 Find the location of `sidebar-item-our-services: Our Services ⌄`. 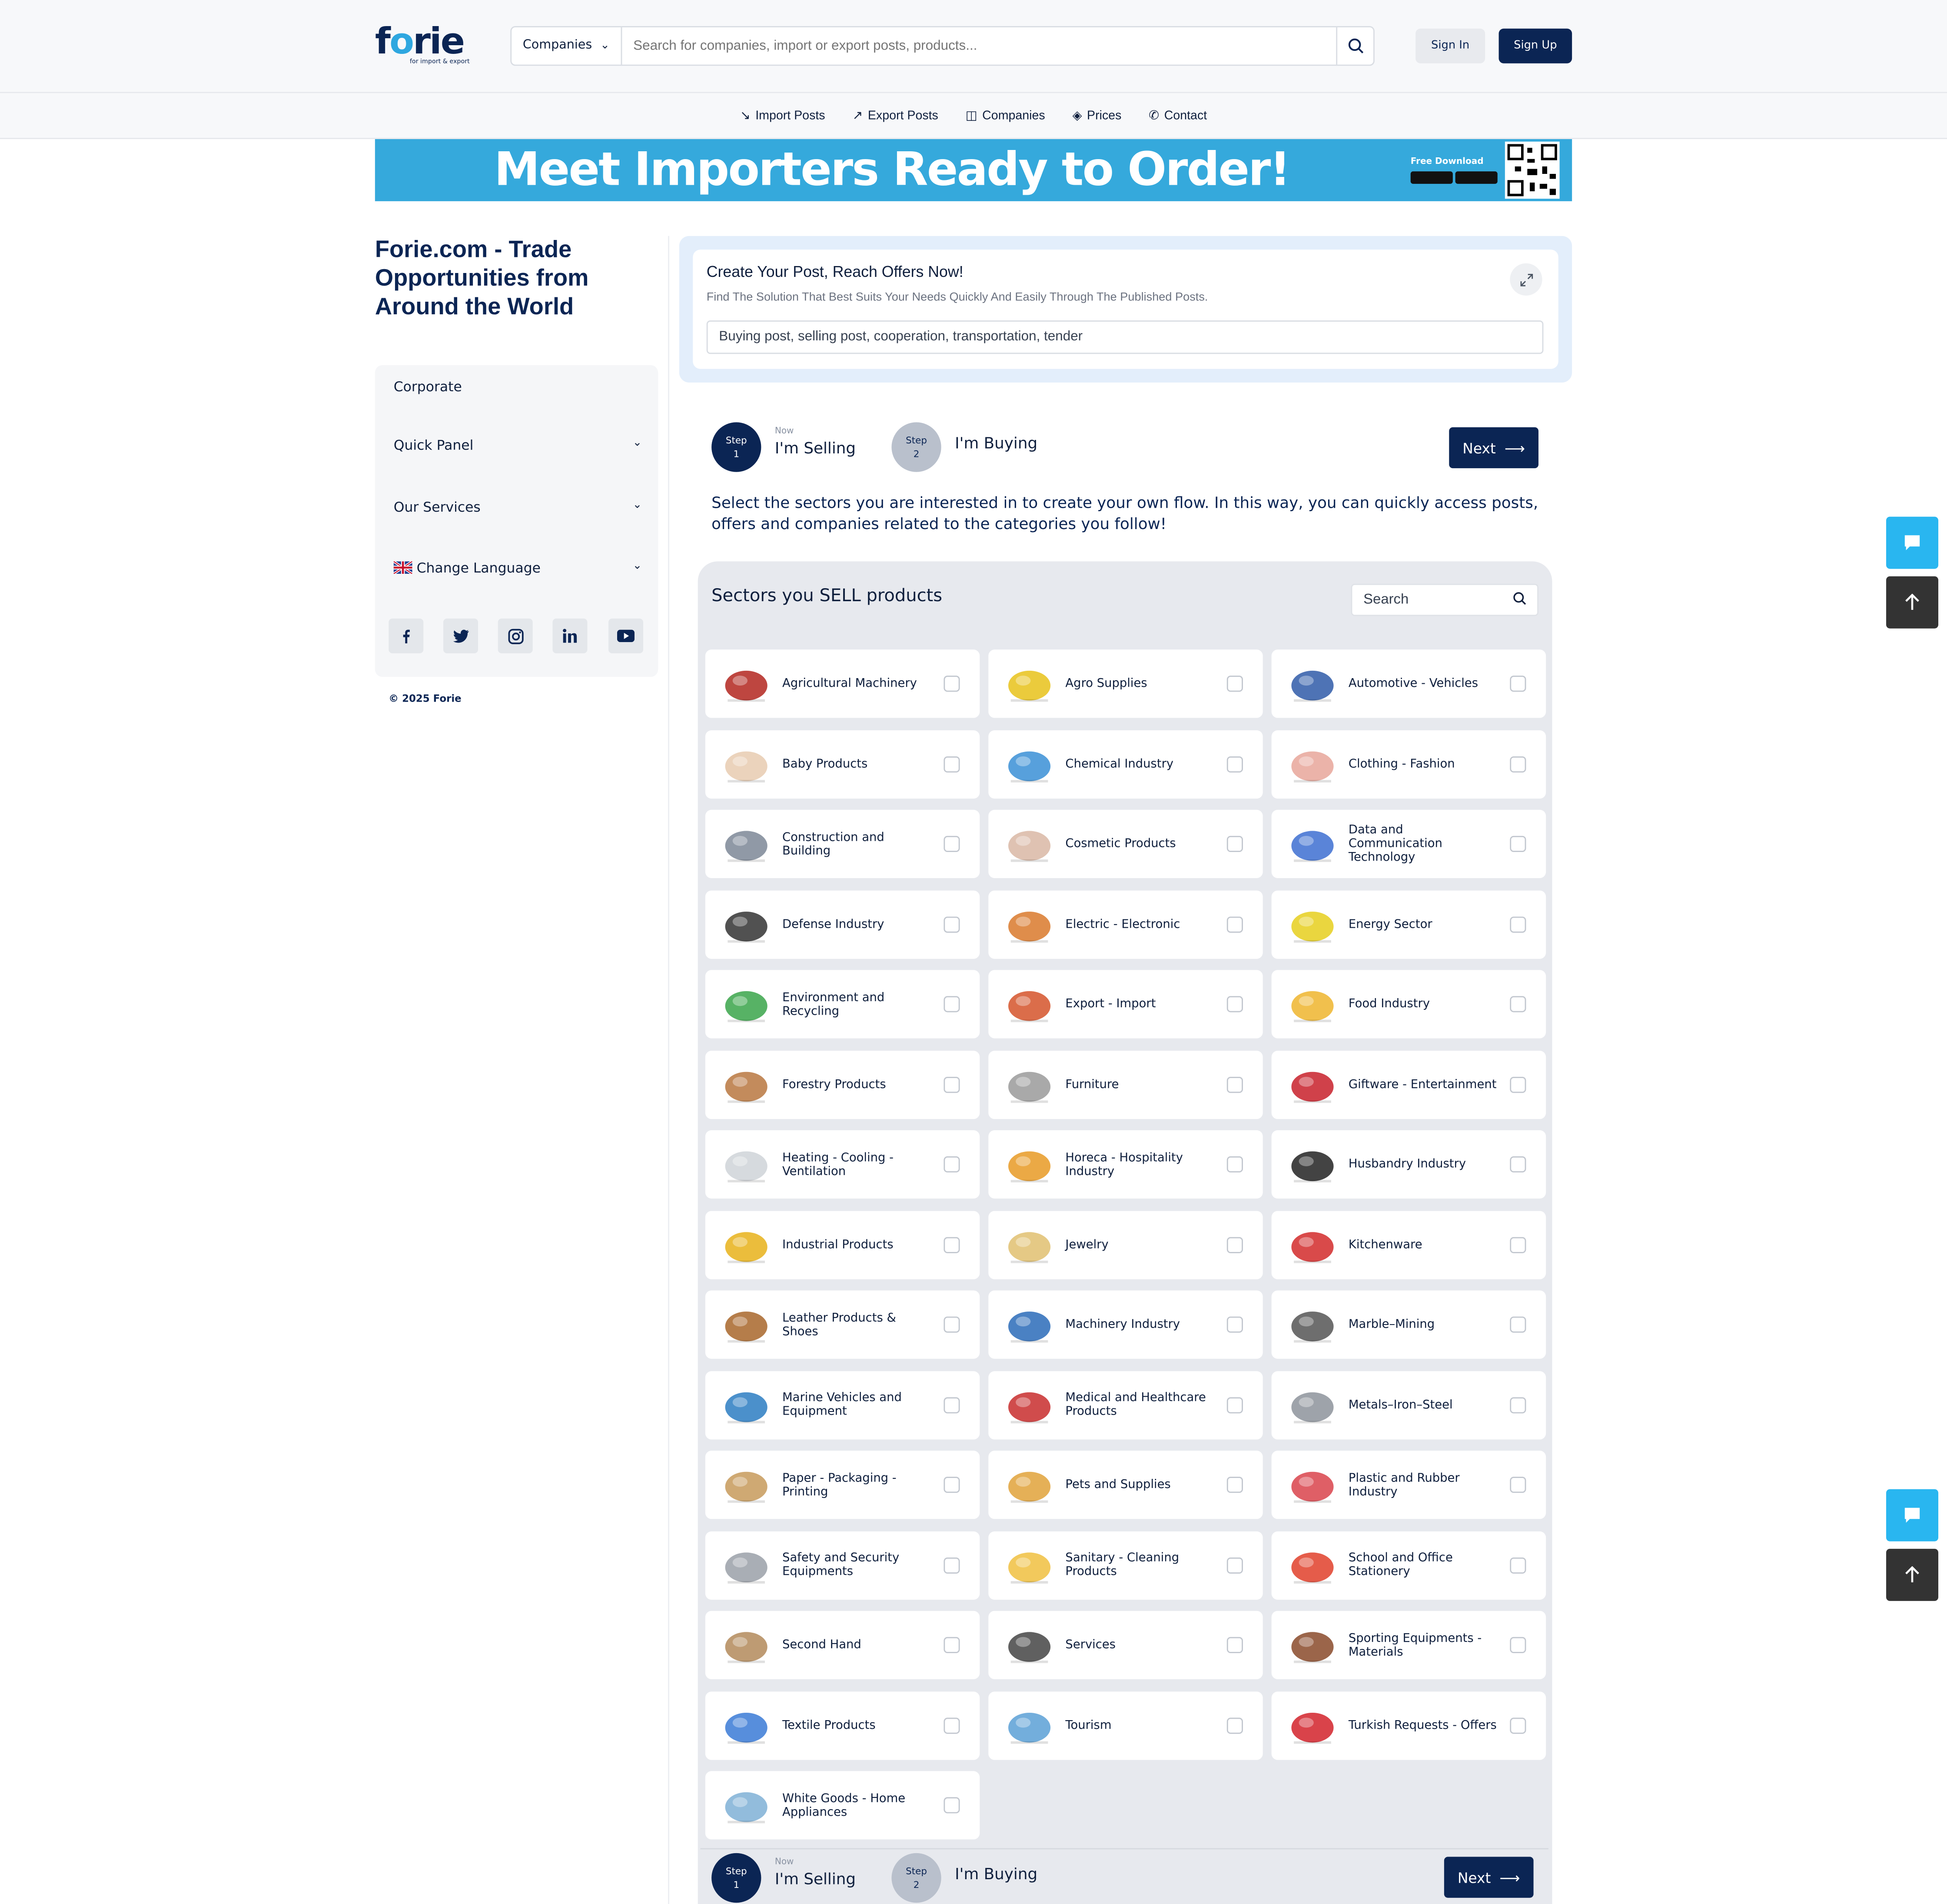

sidebar-item-our-services: Our Services ⌄ is located at coordinates (518, 507).